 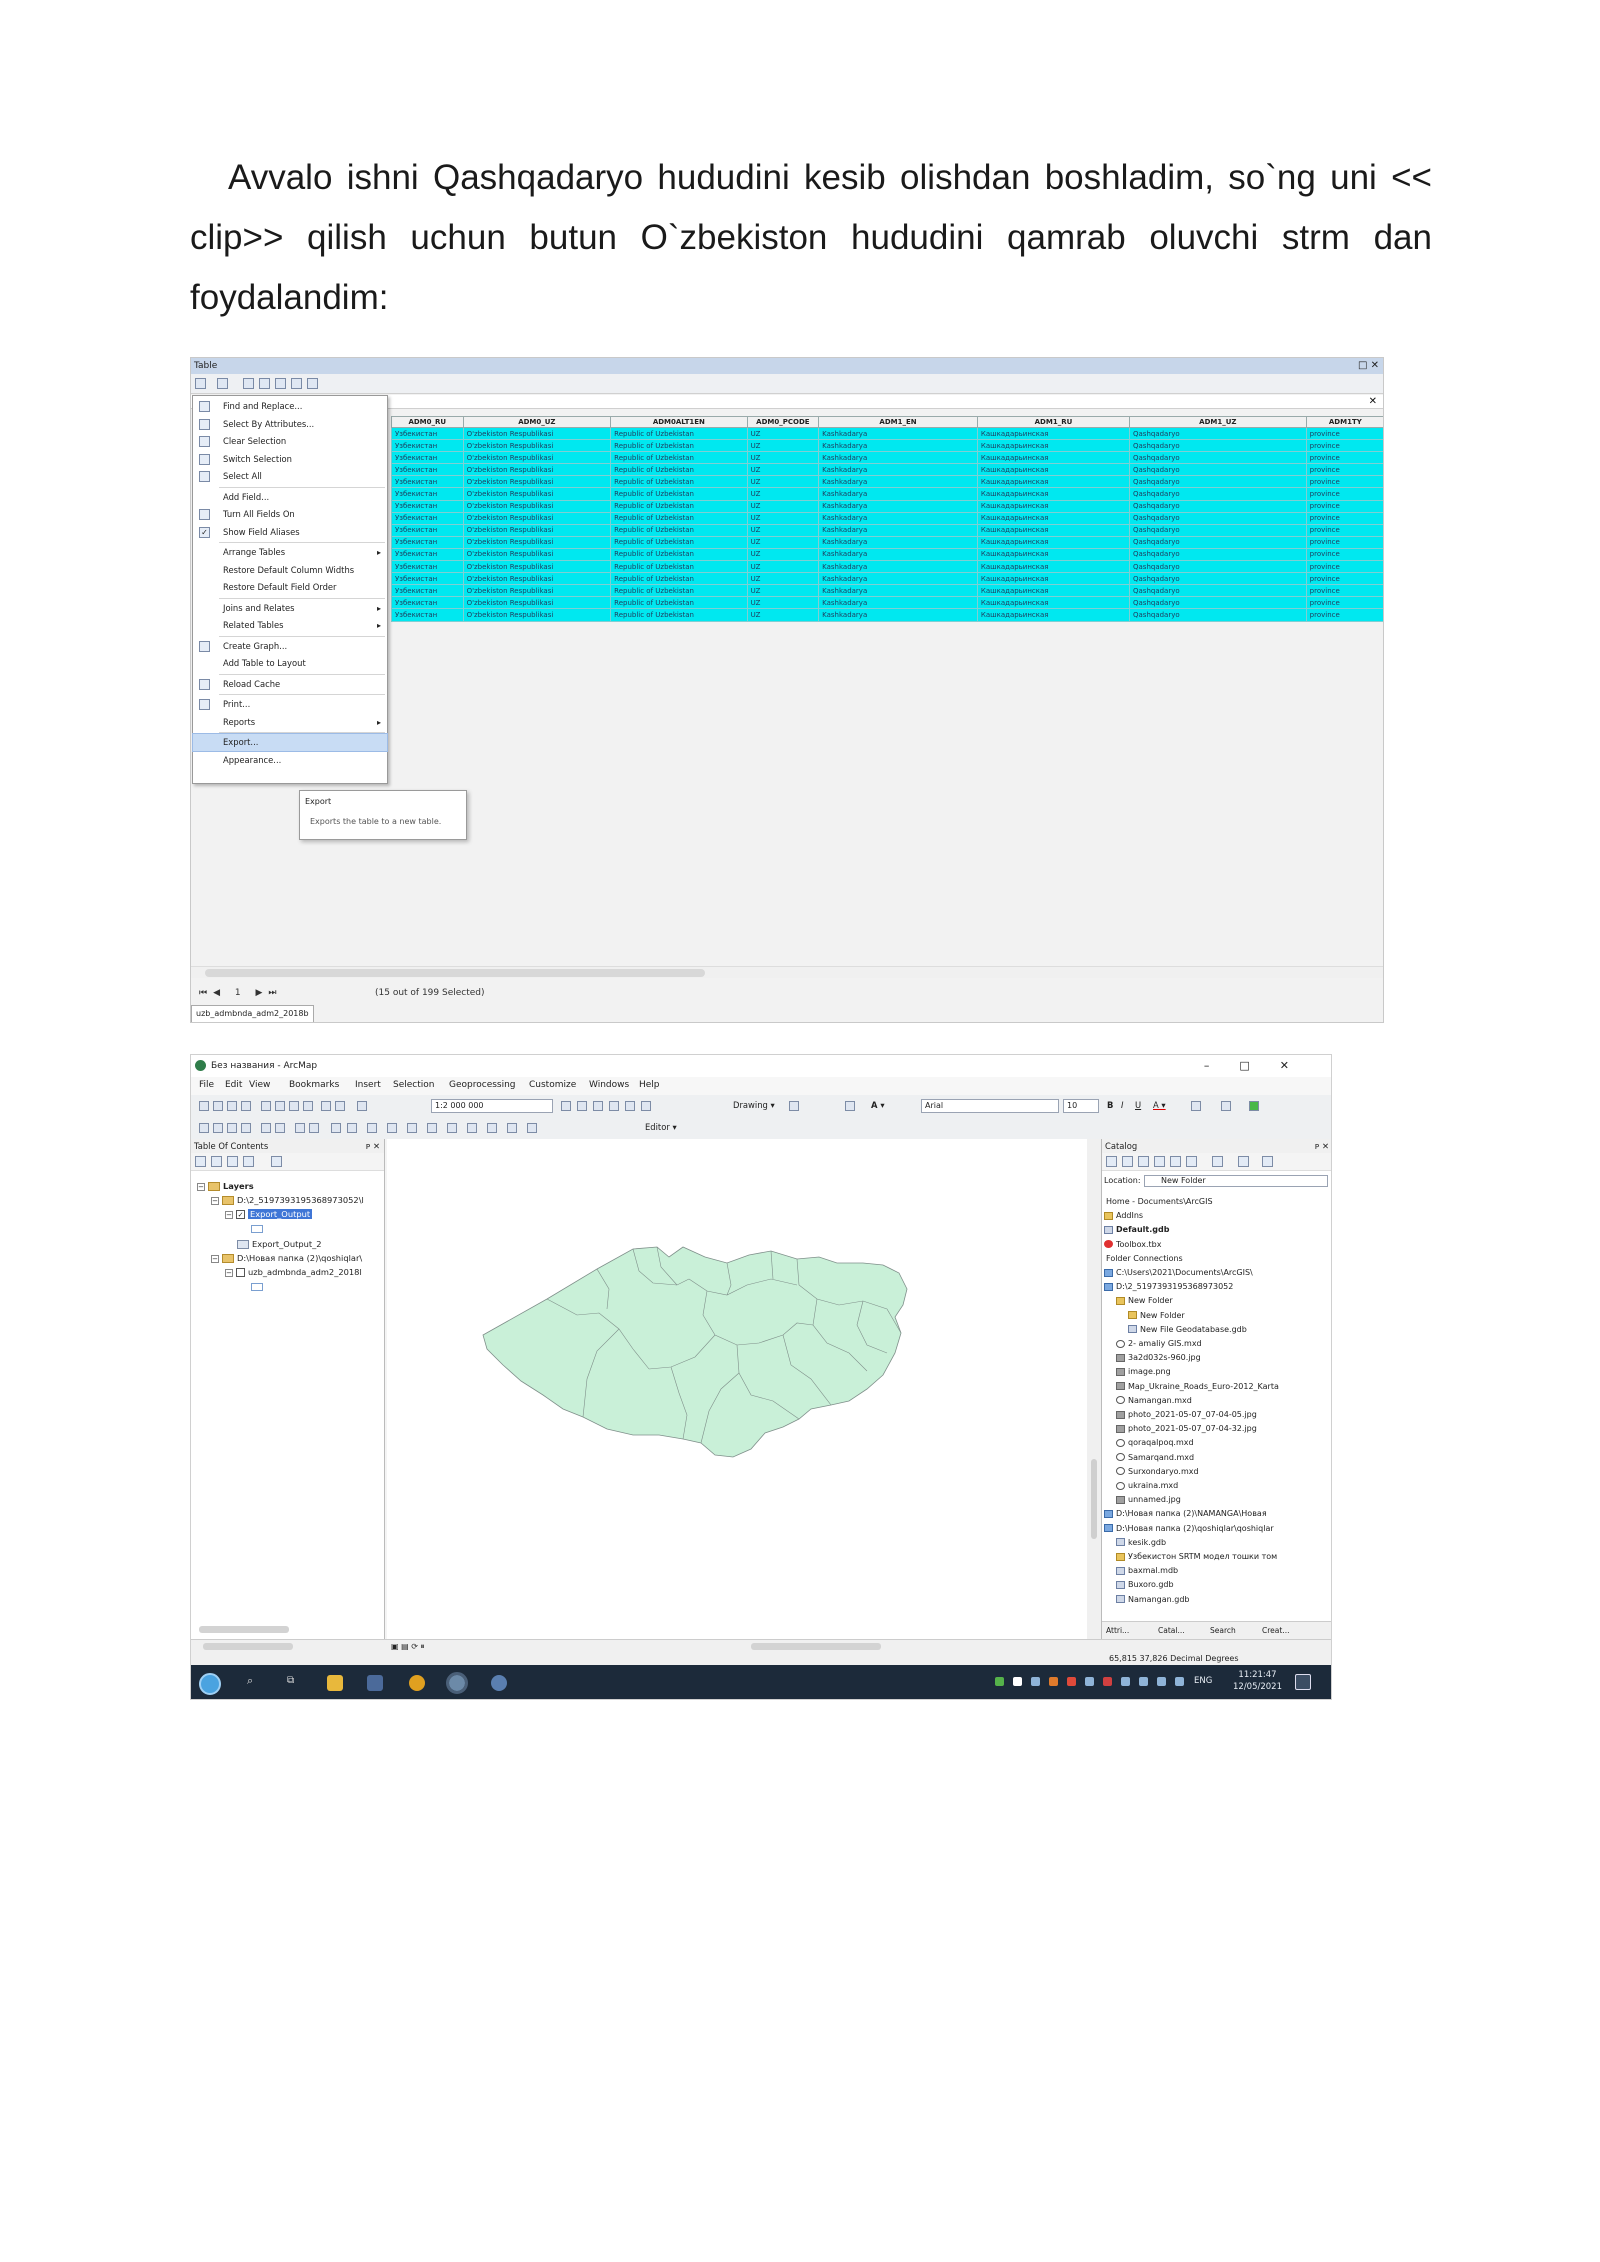 I want to click on zoom-to-selected-icon, so click(x=296, y=383).